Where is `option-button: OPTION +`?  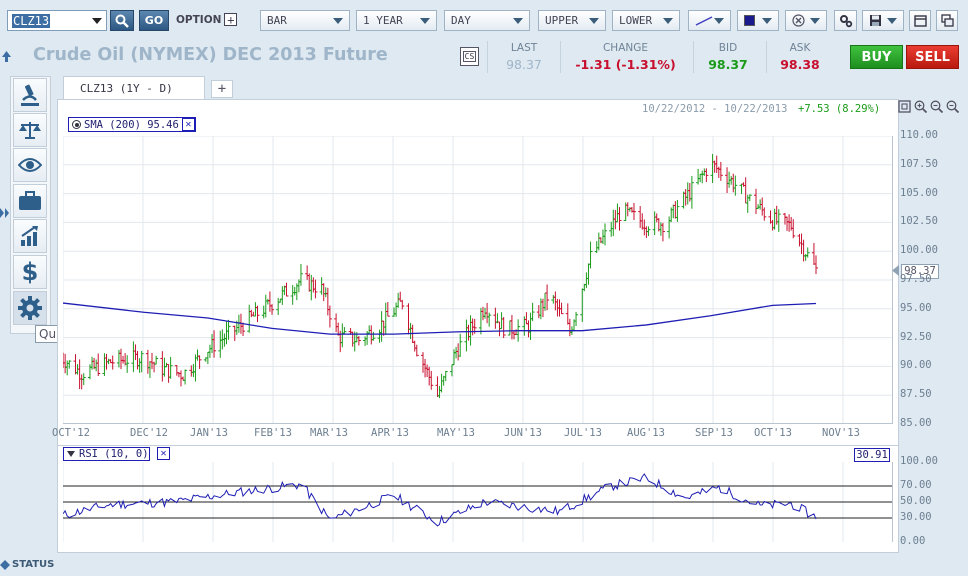
option-button: OPTION + is located at coordinates (207, 19).